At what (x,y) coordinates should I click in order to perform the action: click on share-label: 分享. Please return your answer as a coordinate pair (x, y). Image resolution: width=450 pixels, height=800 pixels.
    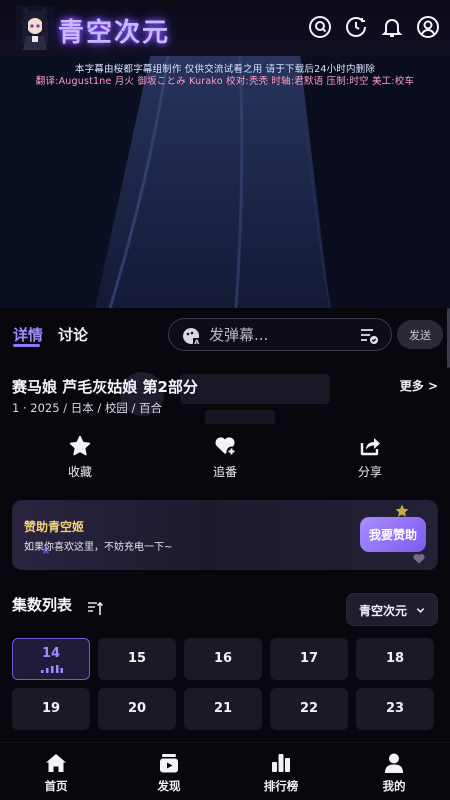
    Looking at the image, I should click on (369, 472).